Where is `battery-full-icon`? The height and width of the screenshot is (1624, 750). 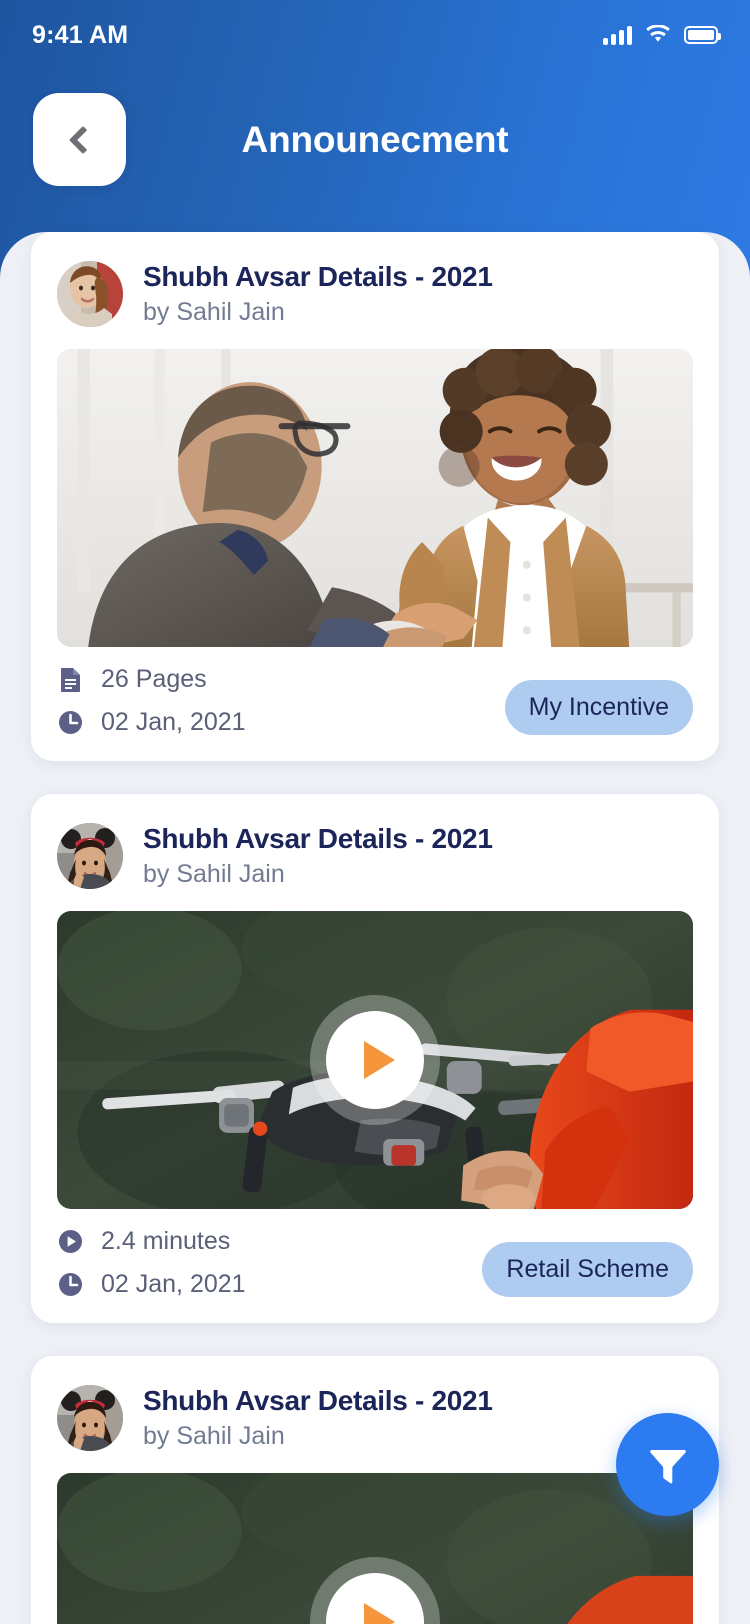
battery-full-icon is located at coordinates (702, 35).